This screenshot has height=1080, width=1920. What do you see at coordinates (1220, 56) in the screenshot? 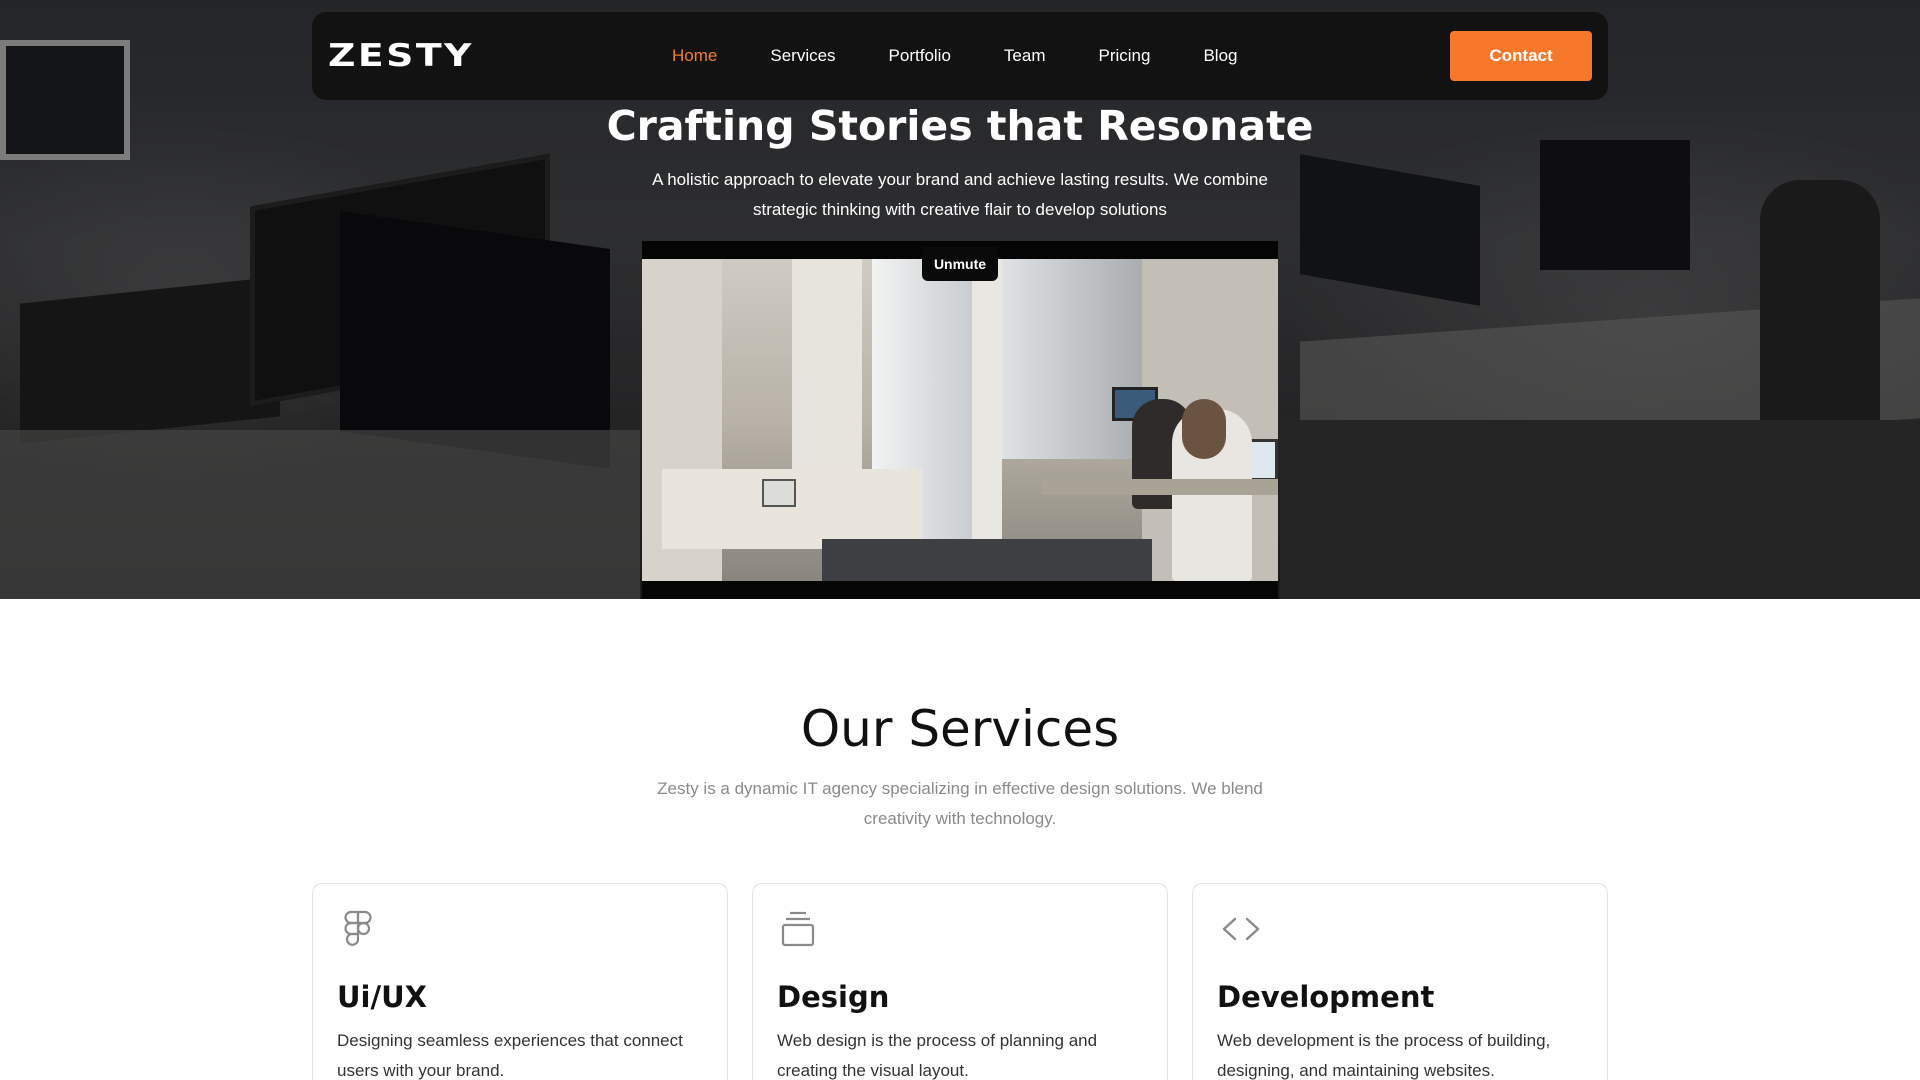
I see `nav-link-blog: Blog` at bounding box center [1220, 56].